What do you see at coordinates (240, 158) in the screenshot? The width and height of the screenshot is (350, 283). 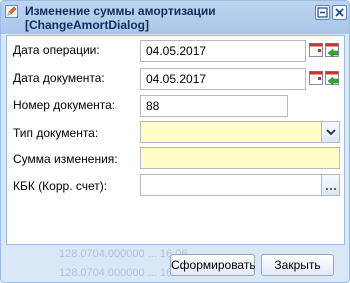 I see `change-amount-input` at bounding box center [240, 158].